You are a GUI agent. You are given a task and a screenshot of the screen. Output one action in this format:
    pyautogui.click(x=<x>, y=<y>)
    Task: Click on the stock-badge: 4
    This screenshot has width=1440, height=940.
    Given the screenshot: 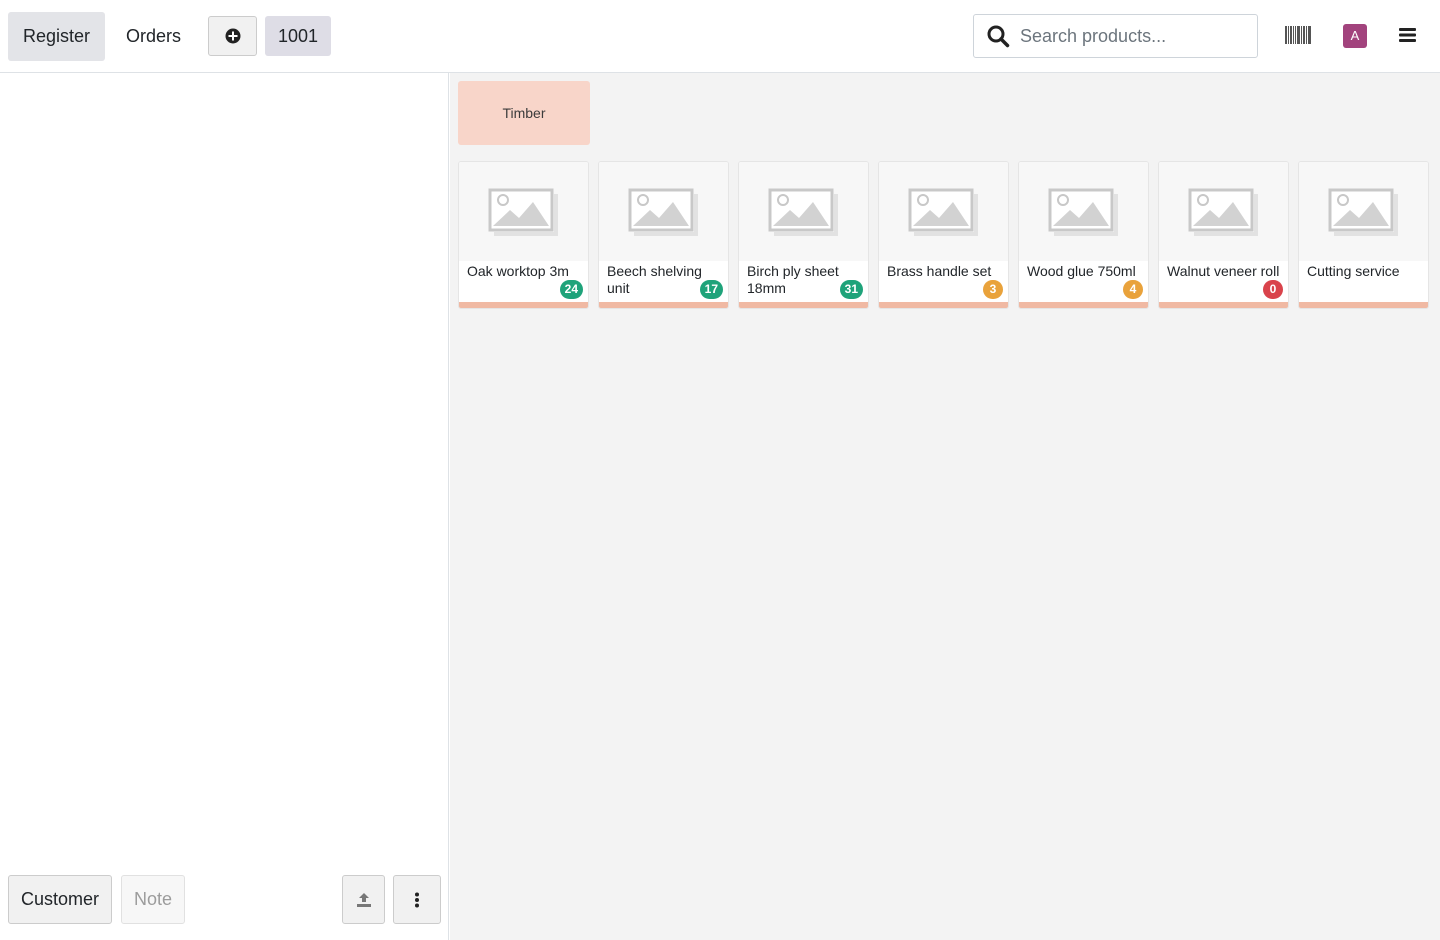 What is the action you would take?
    pyautogui.click(x=1133, y=289)
    